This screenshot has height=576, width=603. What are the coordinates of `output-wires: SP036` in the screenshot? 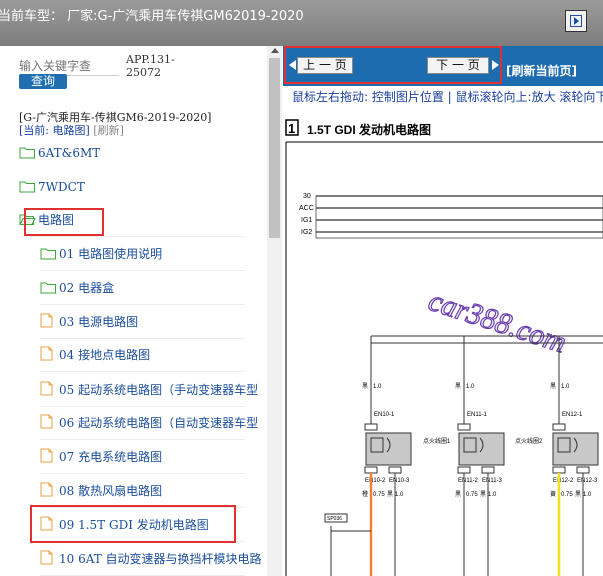 It's located at (454, 524).